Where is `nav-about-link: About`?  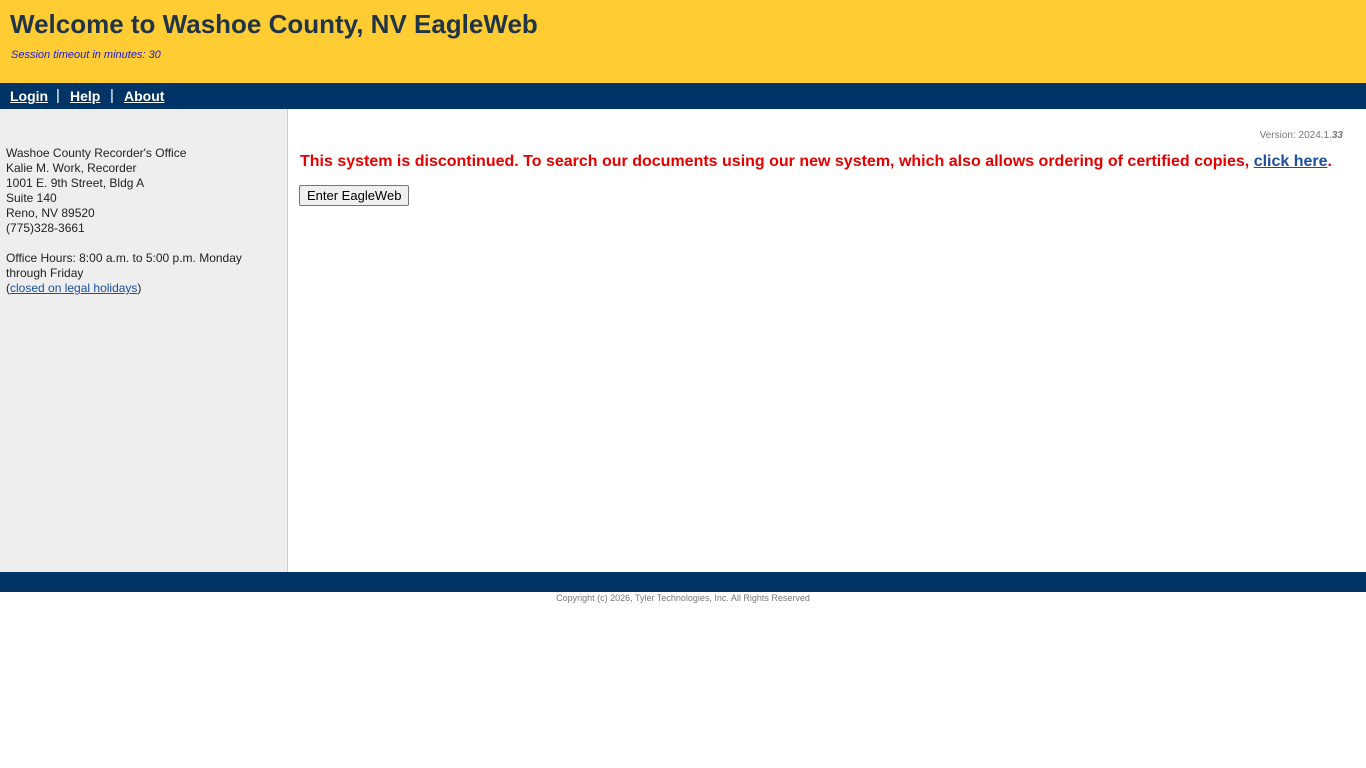 nav-about-link: About is located at coordinates (144, 96).